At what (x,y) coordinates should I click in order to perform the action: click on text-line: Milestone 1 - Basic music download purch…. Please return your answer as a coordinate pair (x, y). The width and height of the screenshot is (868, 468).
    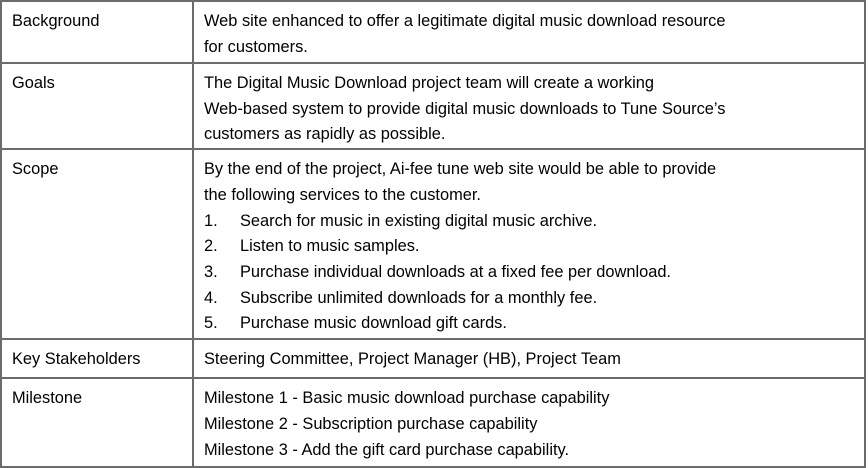
    Looking at the image, I should click on (407, 398).